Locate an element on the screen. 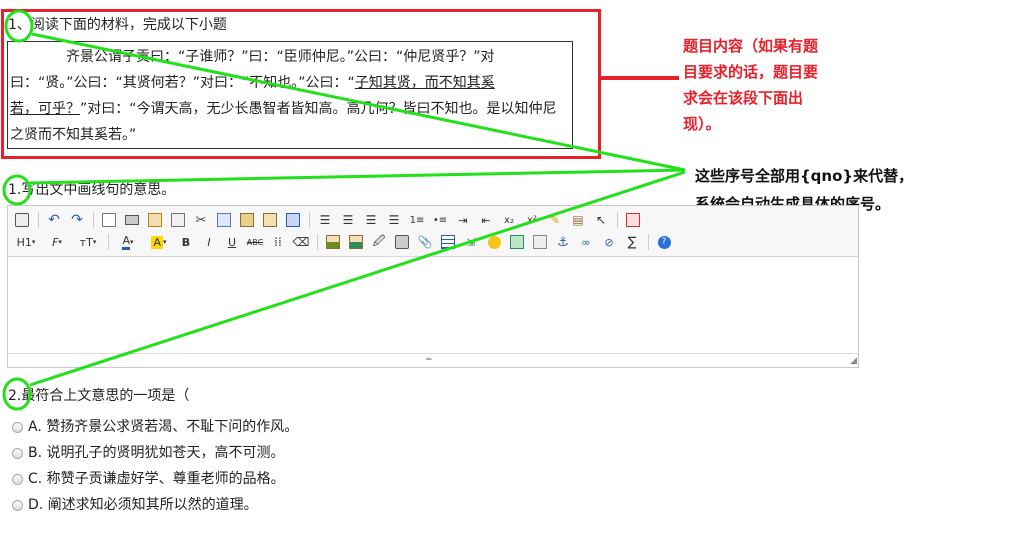 This screenshot has height=539, width=1017. editor-statusbar: ═ ◢ is located at coordinates (433, 360).